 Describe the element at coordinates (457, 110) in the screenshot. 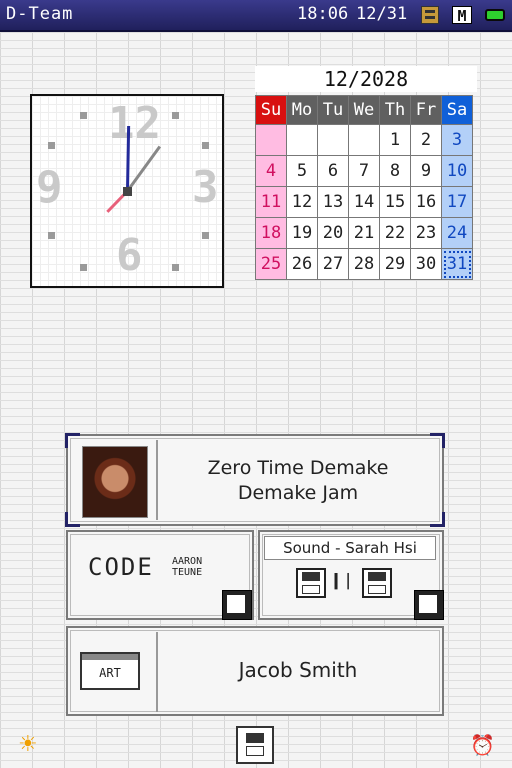

I see `calendar-weekday: Sa` at that location.